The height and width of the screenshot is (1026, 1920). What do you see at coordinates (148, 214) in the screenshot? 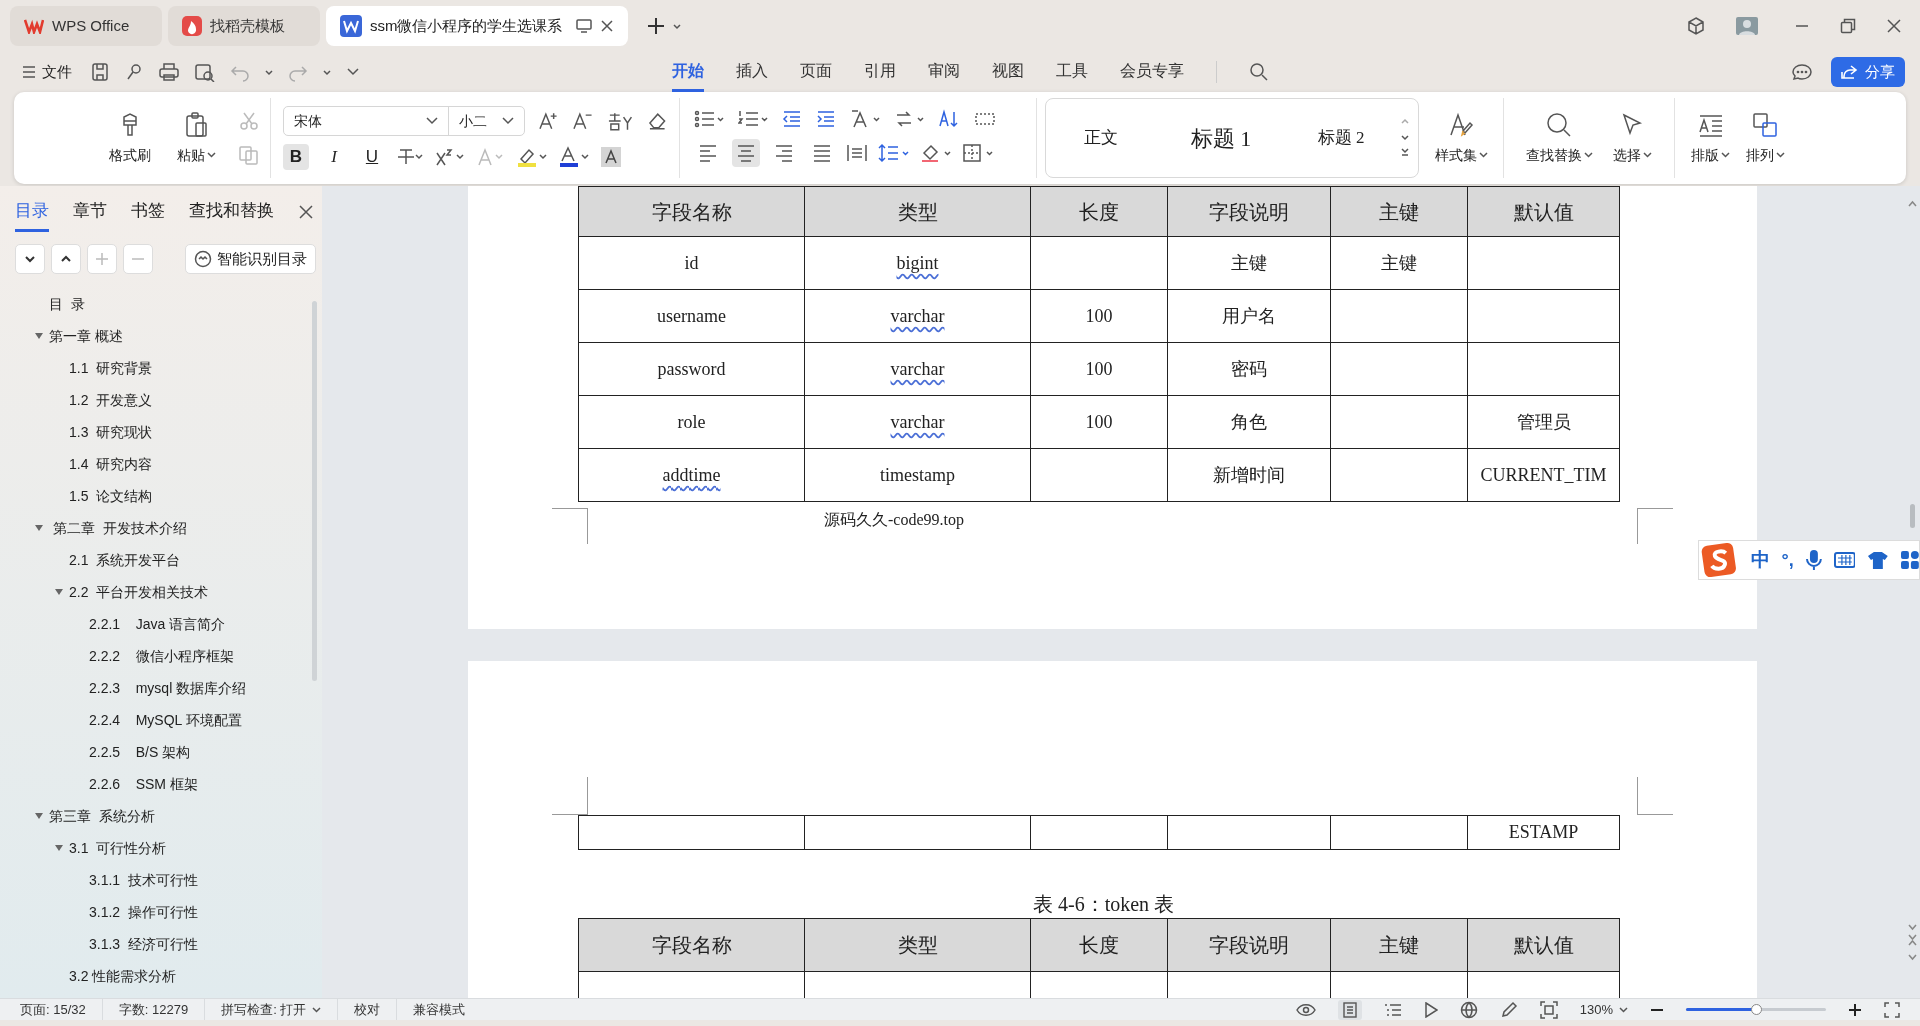
I see `sidebar-tab: 书签` at bounding box center [148, 214].